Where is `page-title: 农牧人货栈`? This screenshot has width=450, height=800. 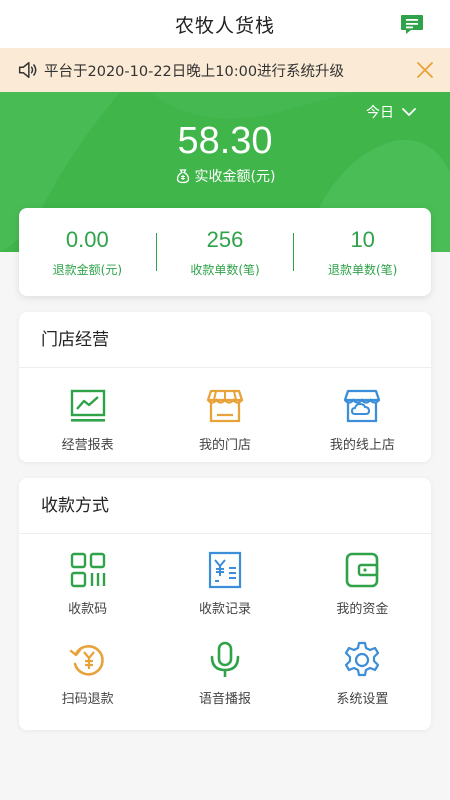
page-title: 农牧人货栈 is located at coordinates (224, 25).